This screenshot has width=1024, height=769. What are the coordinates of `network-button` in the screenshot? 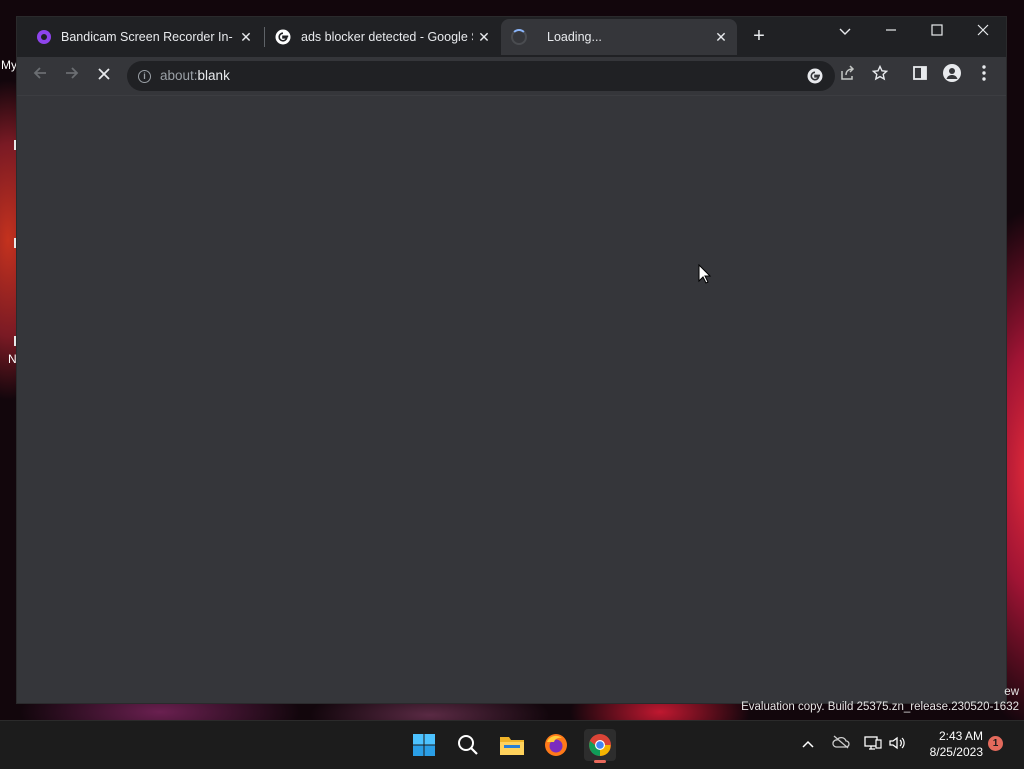 It's located at (873, 744).